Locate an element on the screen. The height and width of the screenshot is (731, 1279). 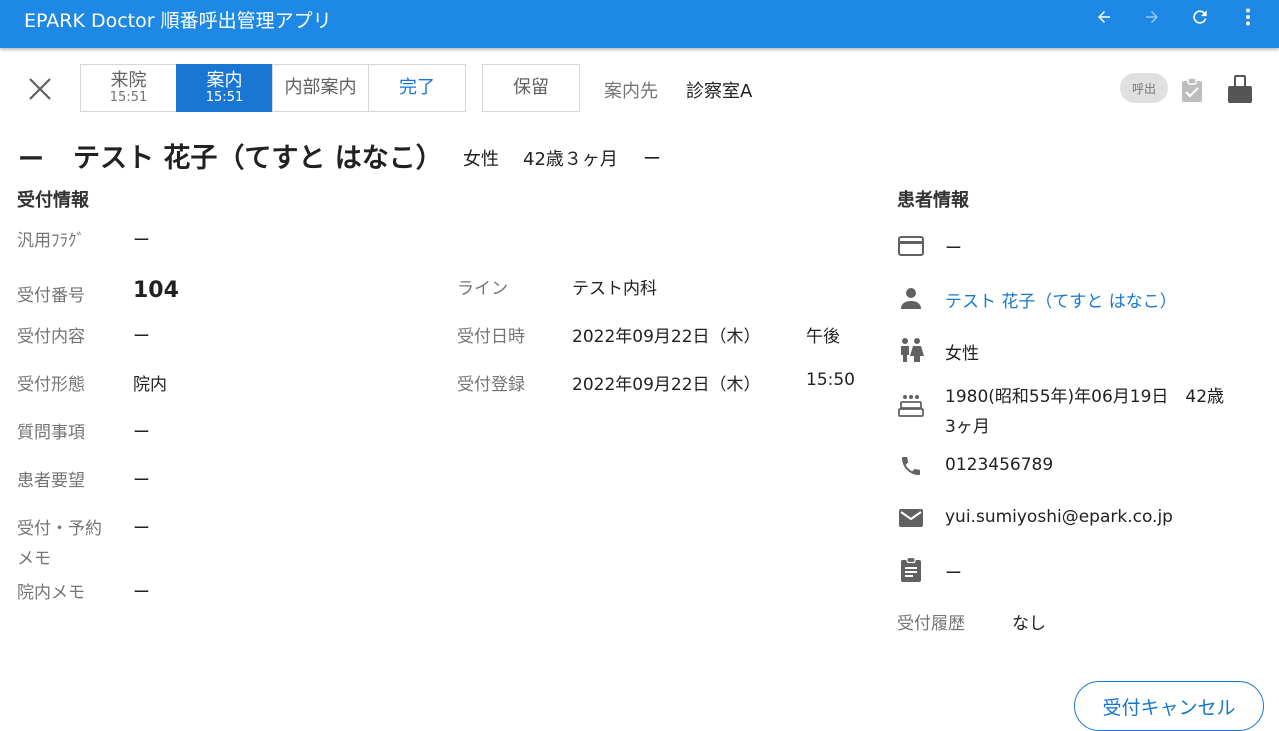
memo-label-line2: メモ is located at coordinates (34, 559).